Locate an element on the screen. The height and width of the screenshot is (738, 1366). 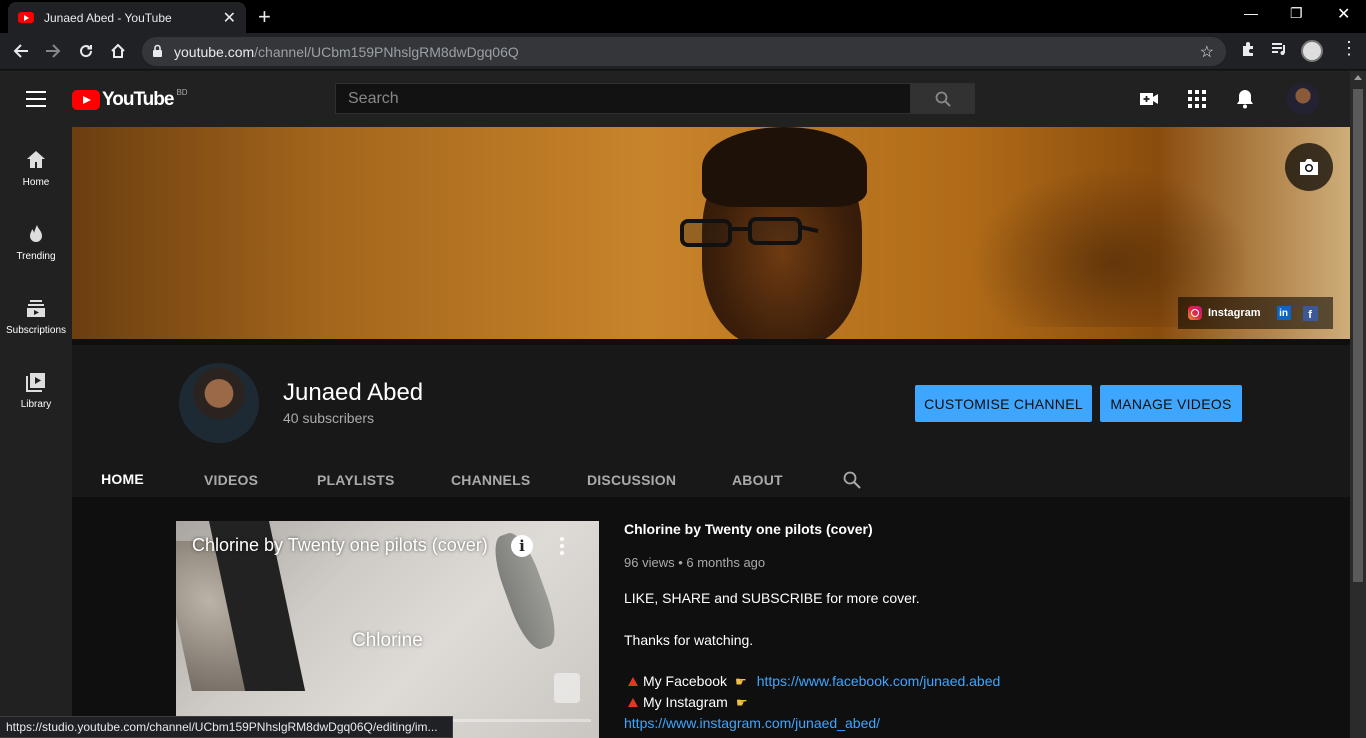
subscriber-count: 40 subscribers is located at coordinates (329, 418).